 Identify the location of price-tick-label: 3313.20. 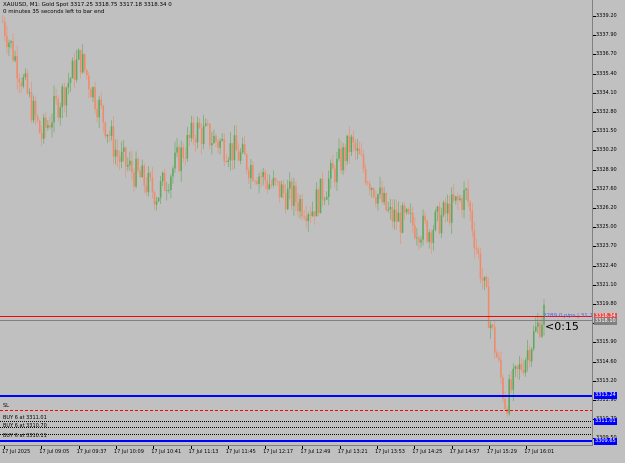
(606, 380).